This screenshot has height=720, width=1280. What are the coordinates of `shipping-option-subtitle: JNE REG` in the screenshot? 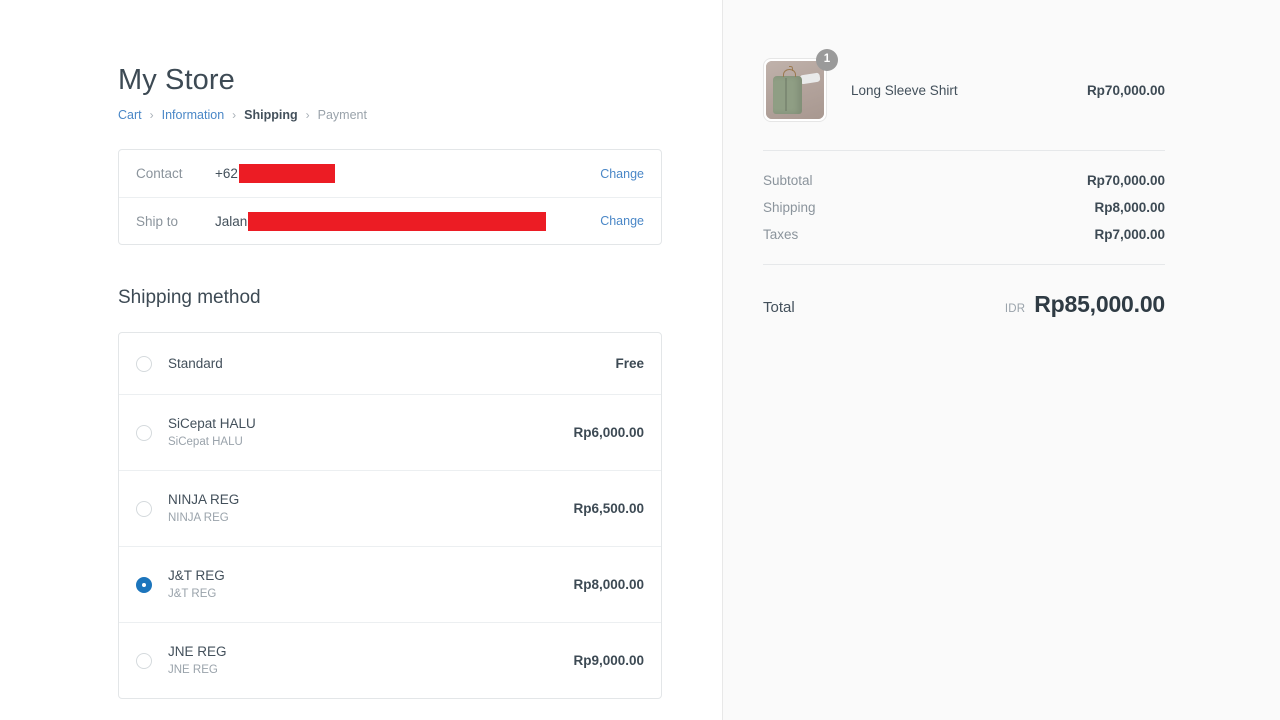 It's located at (193, 669).